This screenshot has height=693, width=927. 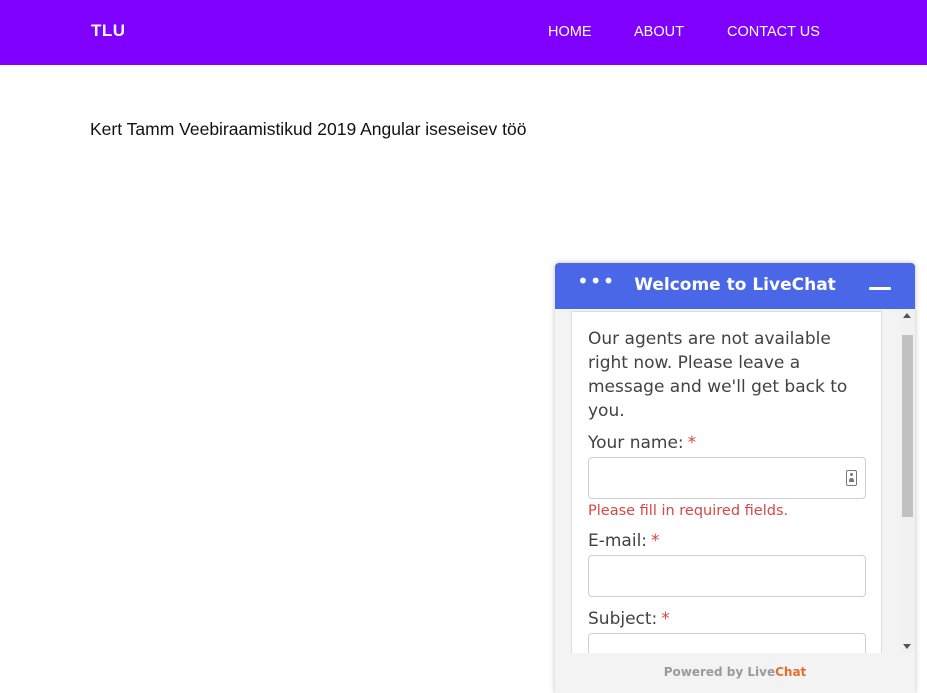 I want to click on scroll-up-arrow-icon, so click(x=907, y=315).